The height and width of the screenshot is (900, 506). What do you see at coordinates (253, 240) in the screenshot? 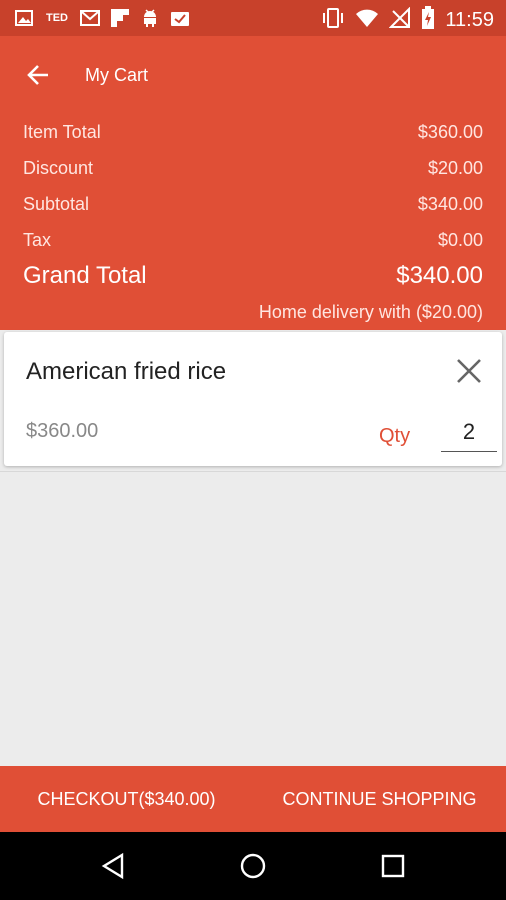
I see `tax-row: Tax $0.00` at bounding box center [253, 240].